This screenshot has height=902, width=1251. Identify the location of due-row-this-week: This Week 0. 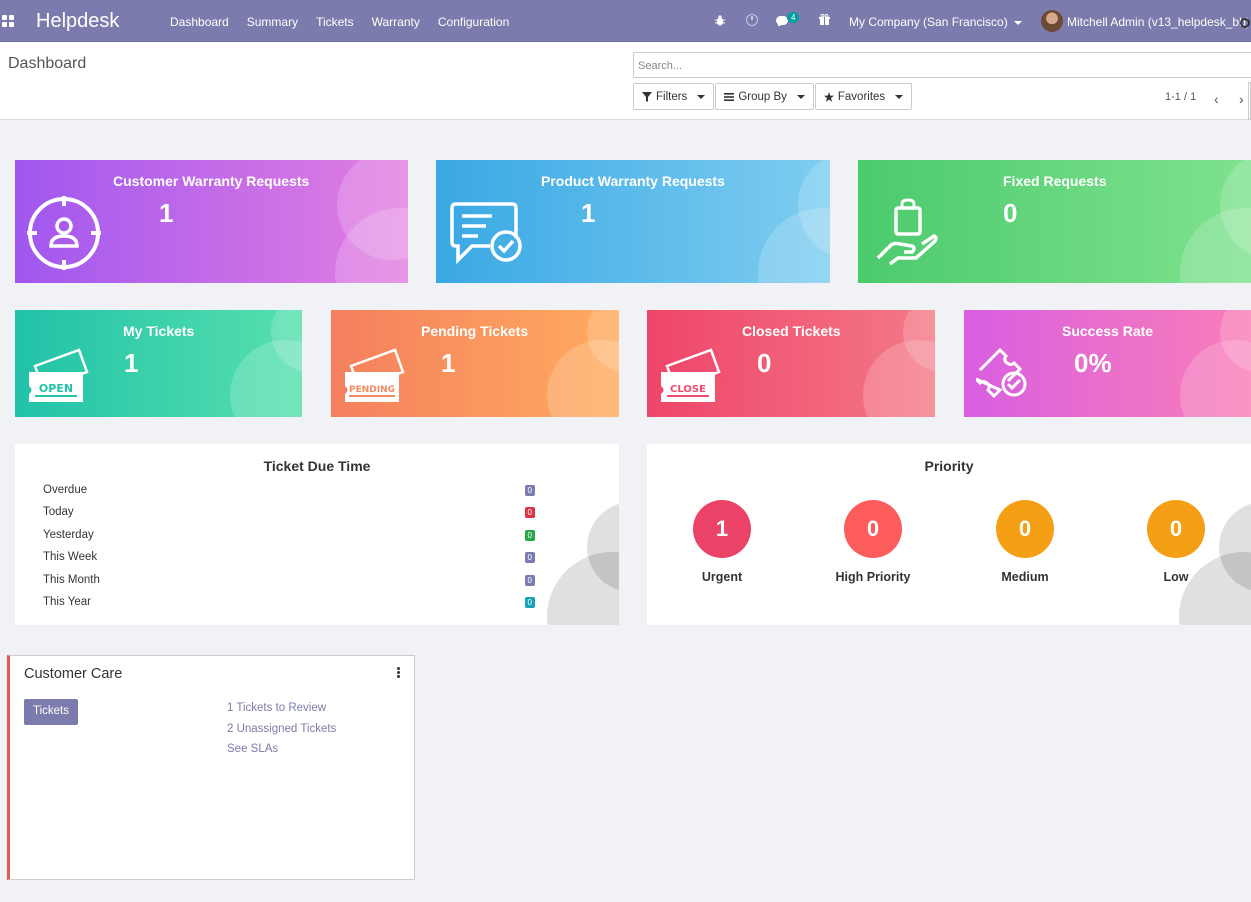
(289, 559).